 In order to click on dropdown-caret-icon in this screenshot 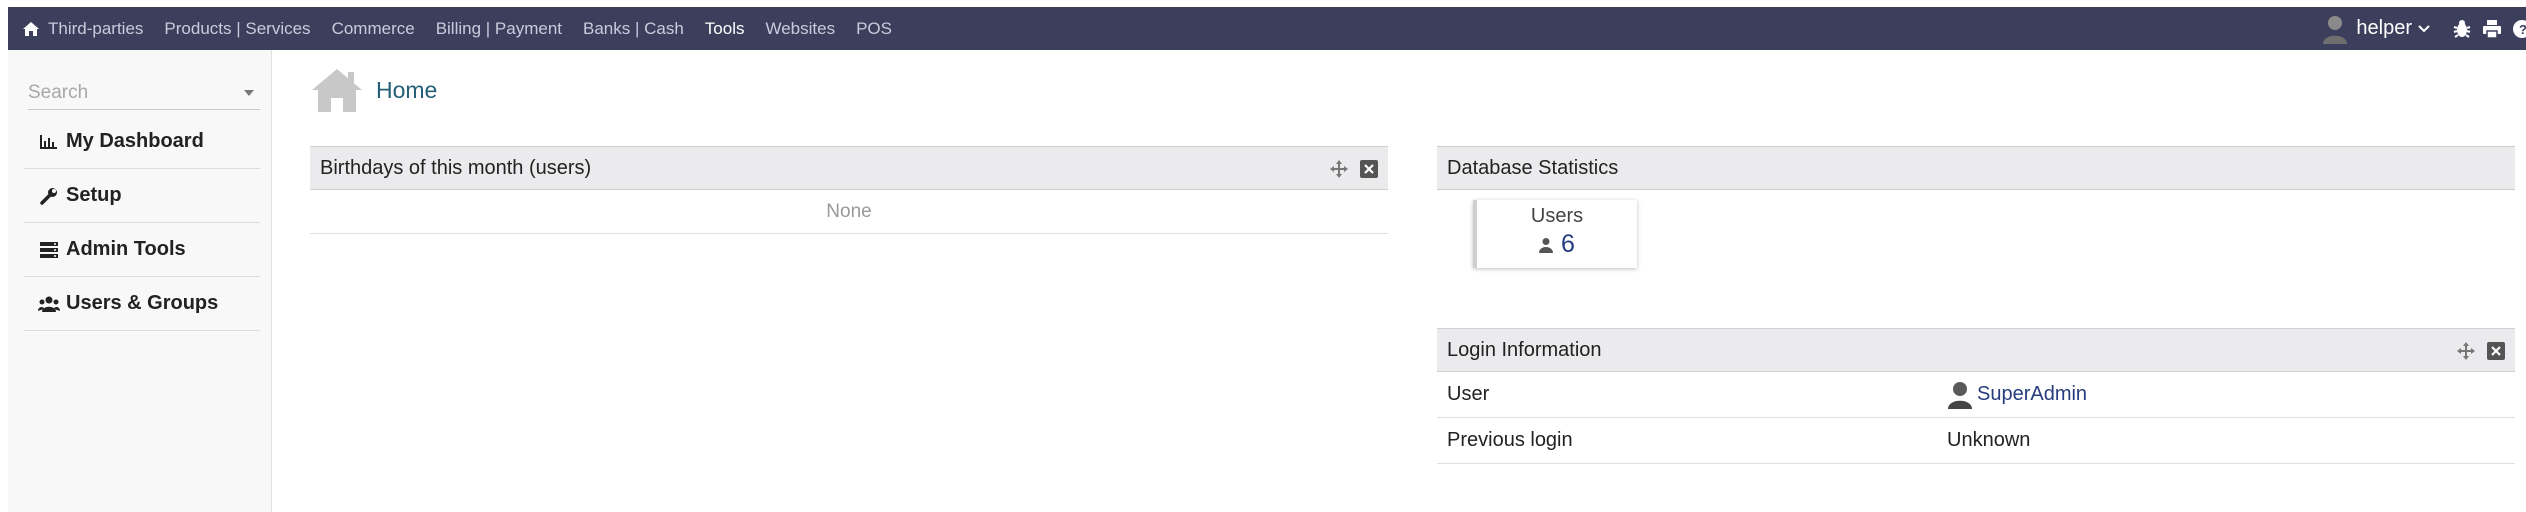, I will do `click(249, 93)`.